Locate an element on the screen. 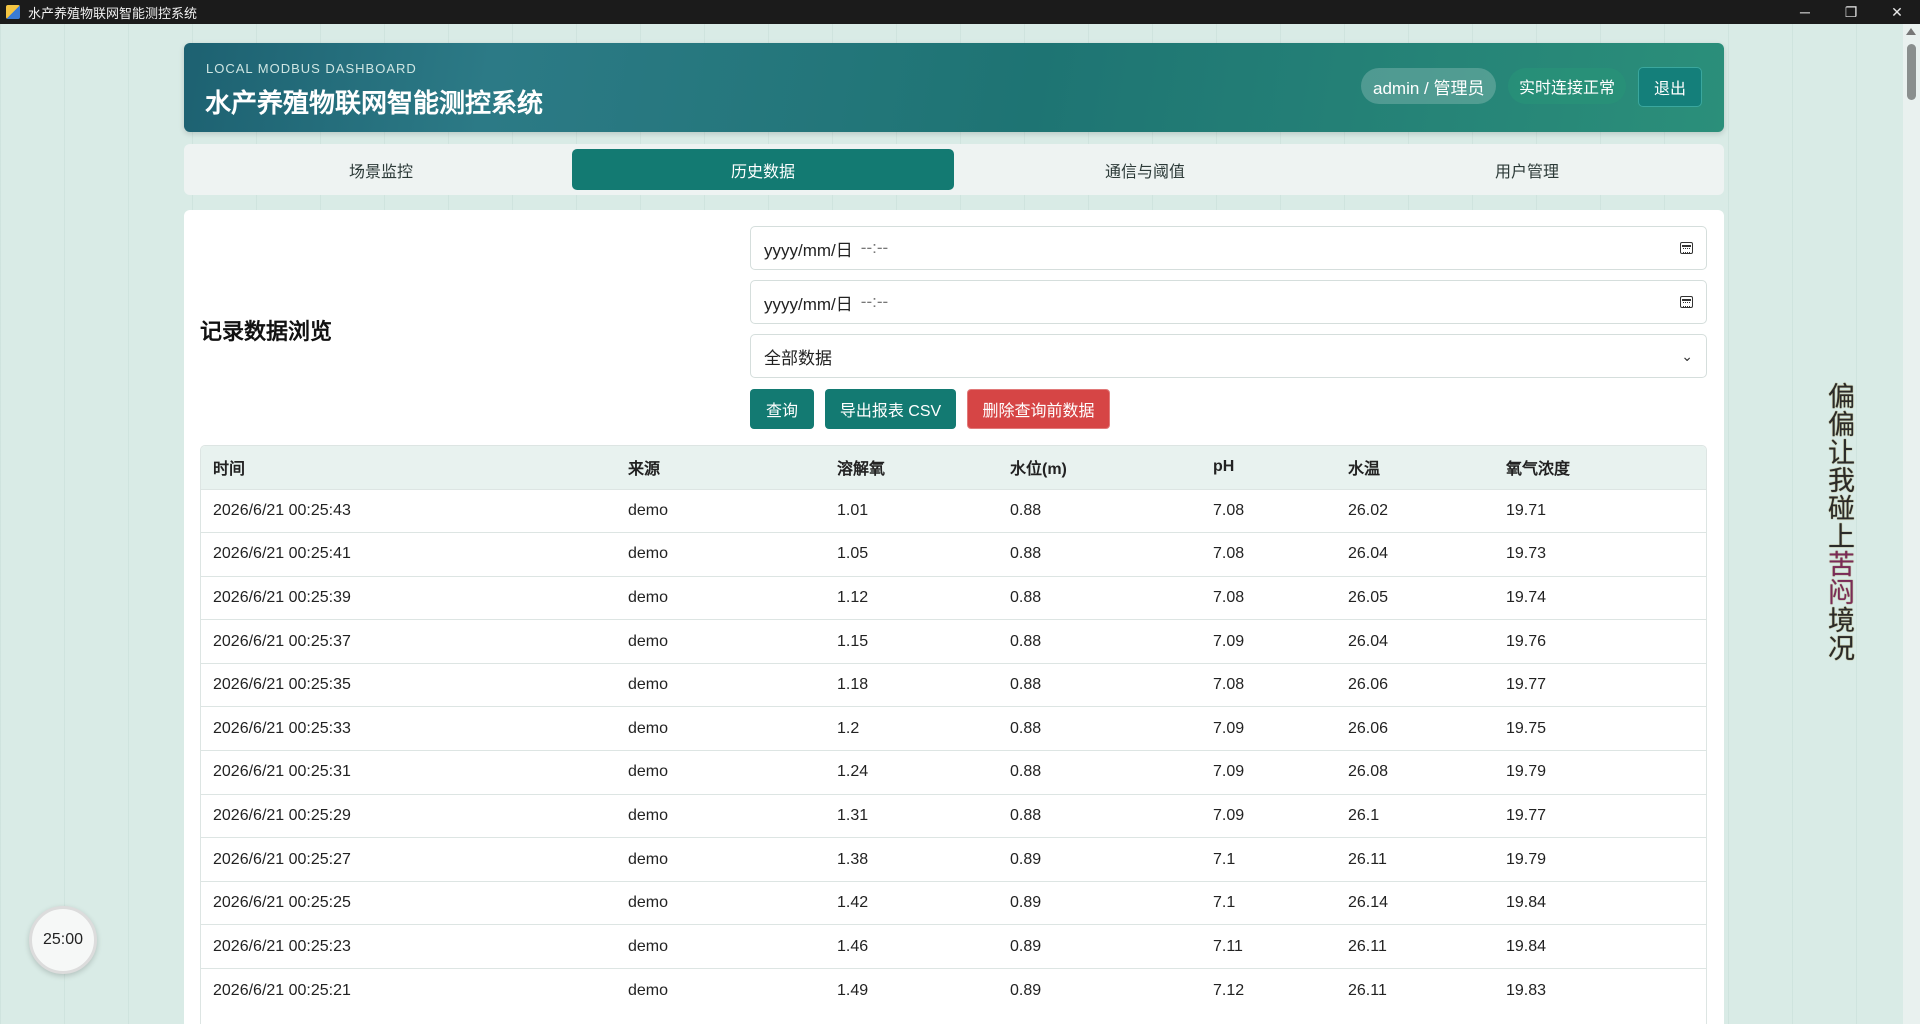 This screenshot has height=1024, width=1920. cell-ph: 7.1 is located at coordinates (1224, 859).